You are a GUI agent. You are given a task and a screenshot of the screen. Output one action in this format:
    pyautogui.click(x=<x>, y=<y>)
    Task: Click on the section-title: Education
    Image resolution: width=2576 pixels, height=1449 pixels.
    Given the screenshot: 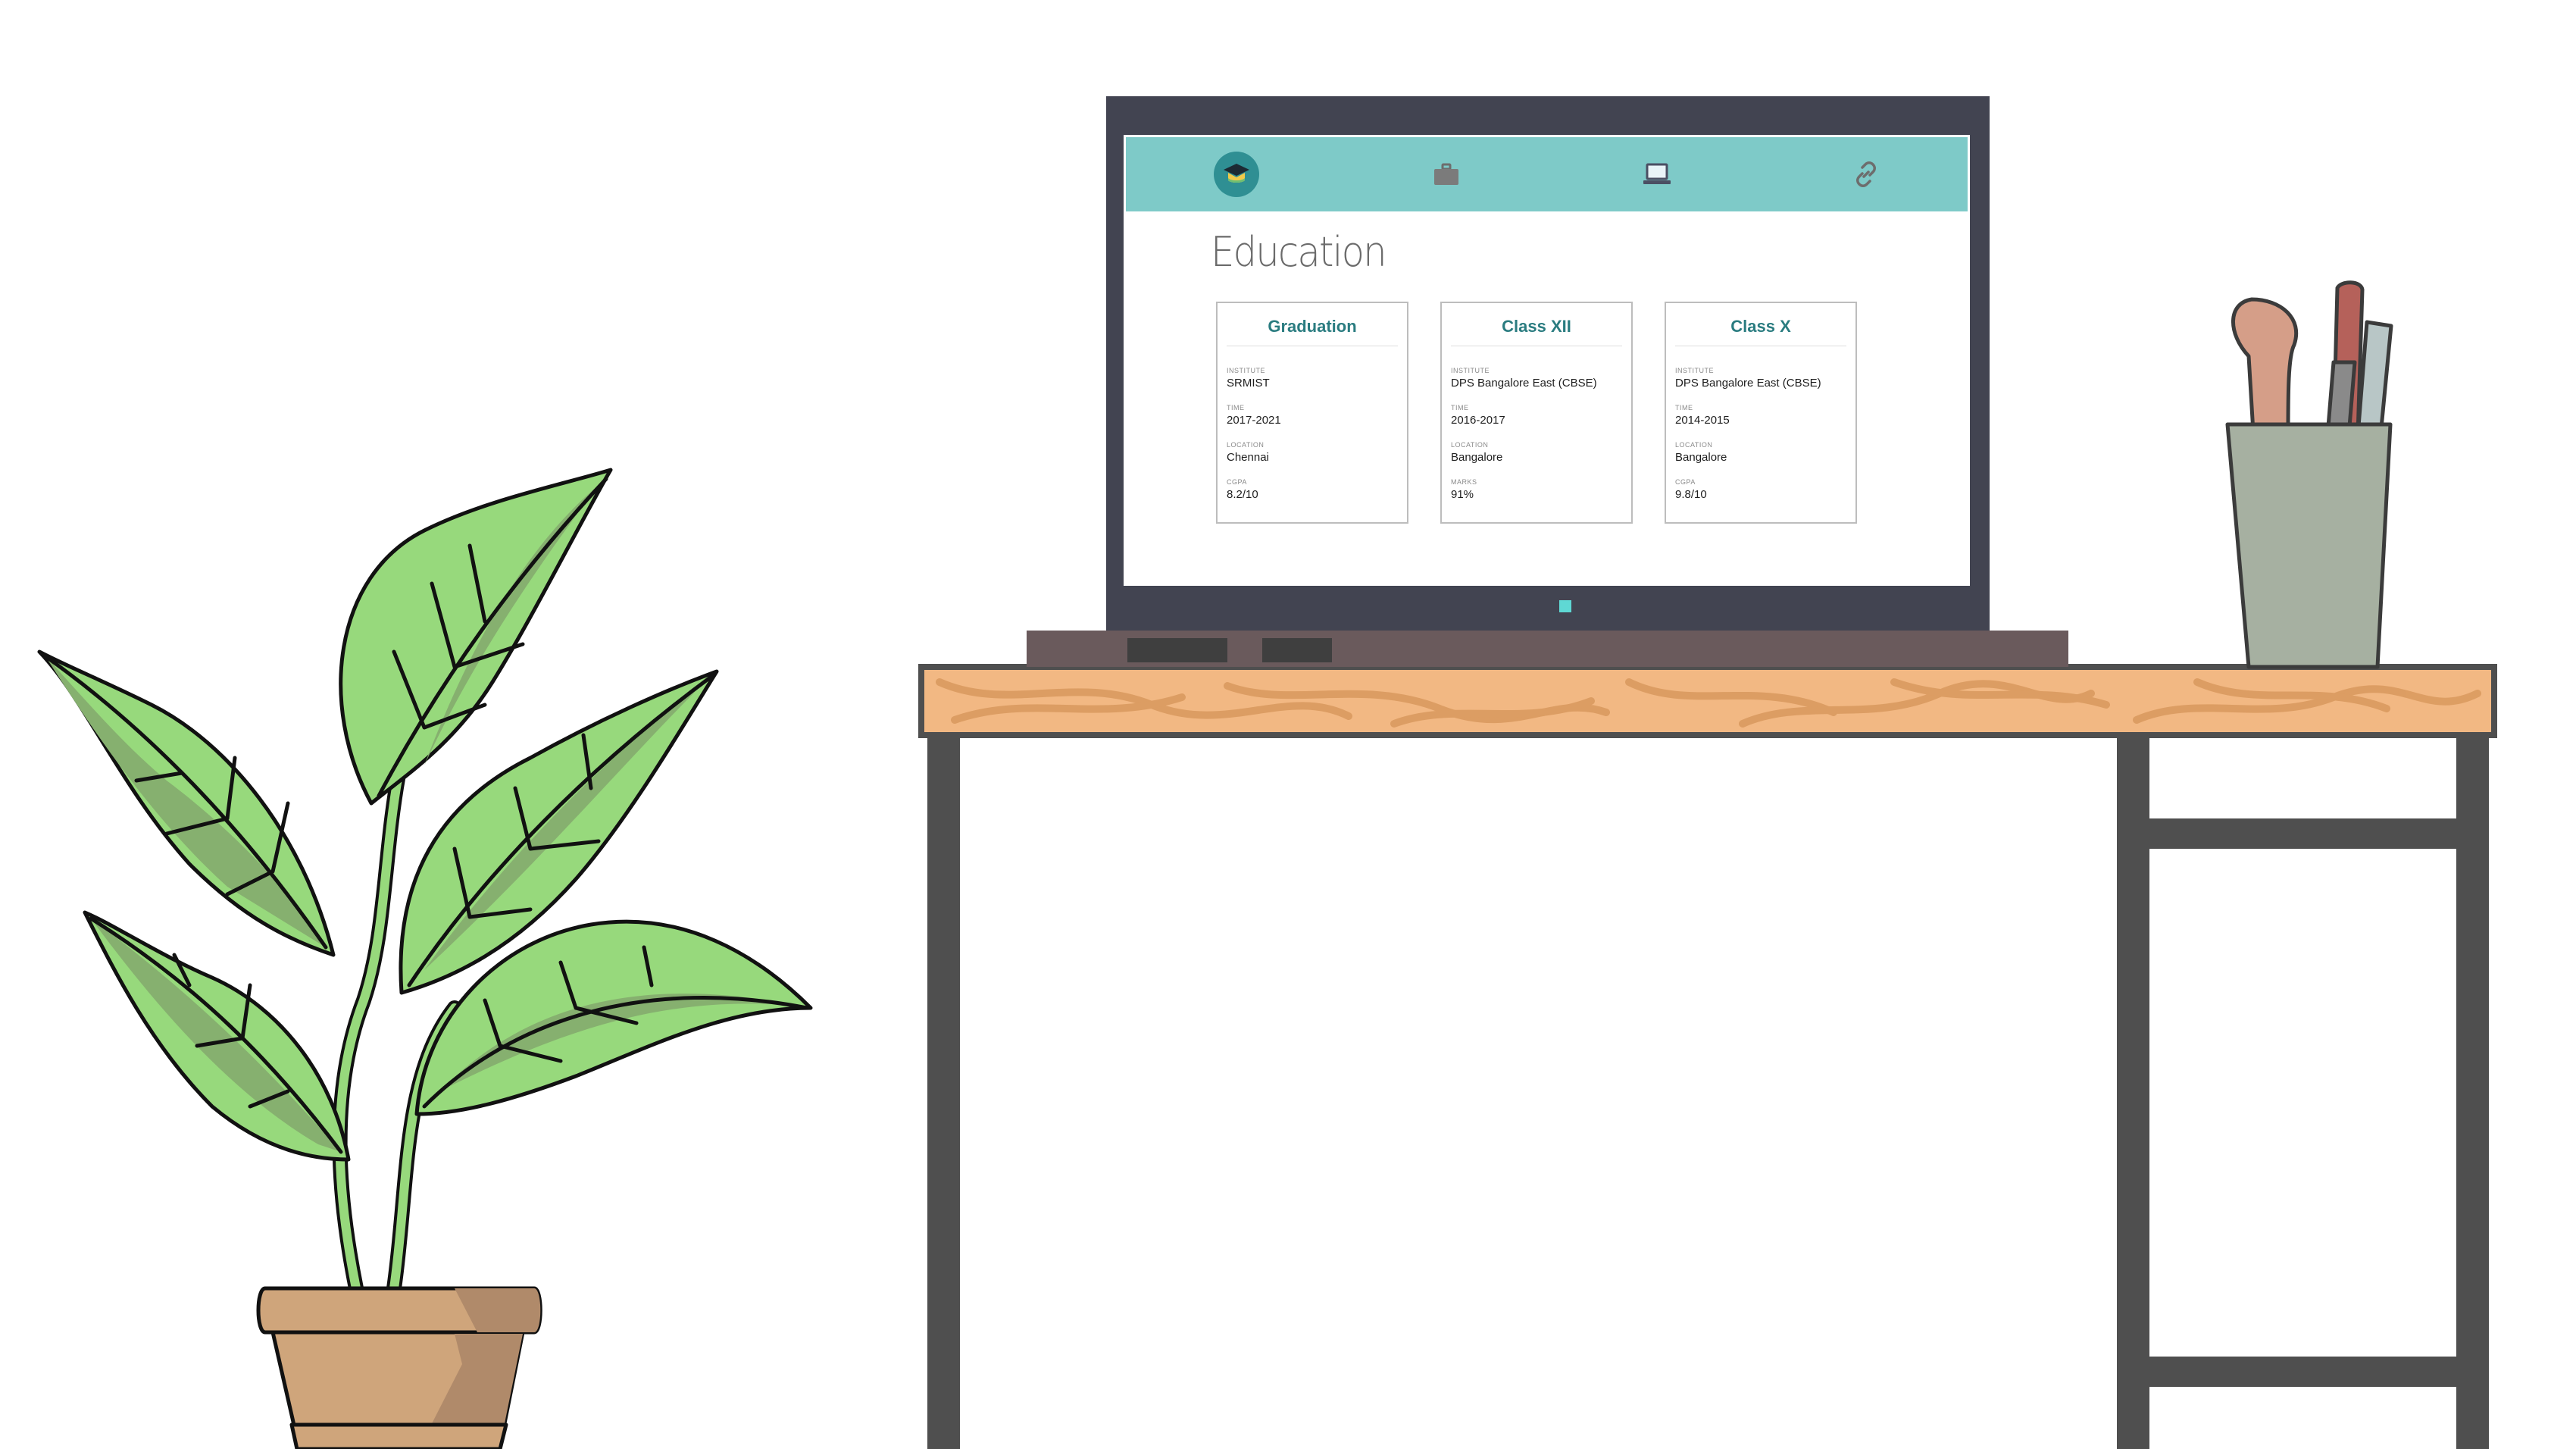 What is the action you would take?
    pyautogui.click(x=1299, y=252)
    